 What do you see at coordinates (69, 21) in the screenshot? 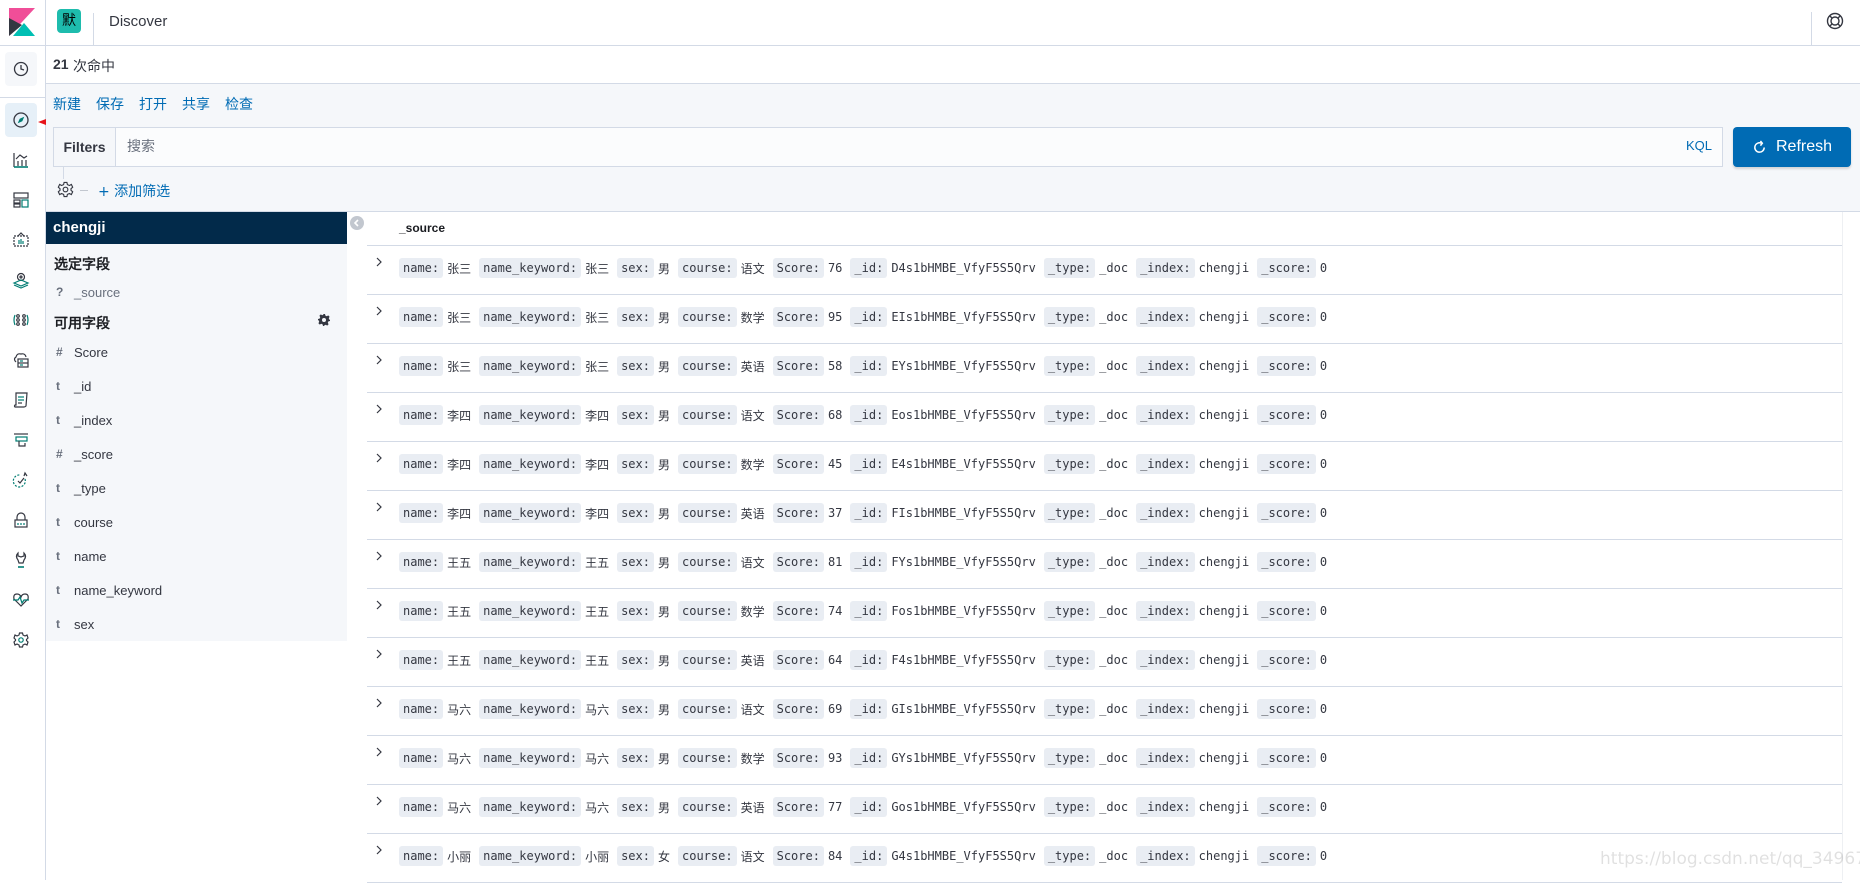
I see `space-avatar: 默` at bounding box center [69, 21].